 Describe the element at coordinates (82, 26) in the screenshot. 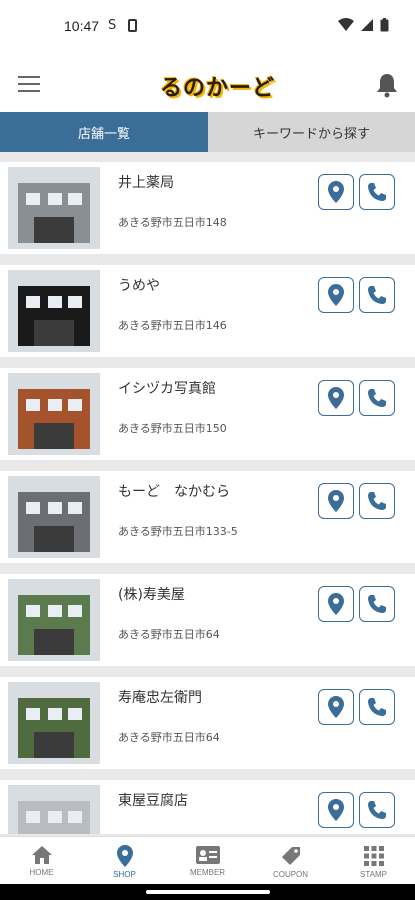

I see `status-time: 10:47` at that location.